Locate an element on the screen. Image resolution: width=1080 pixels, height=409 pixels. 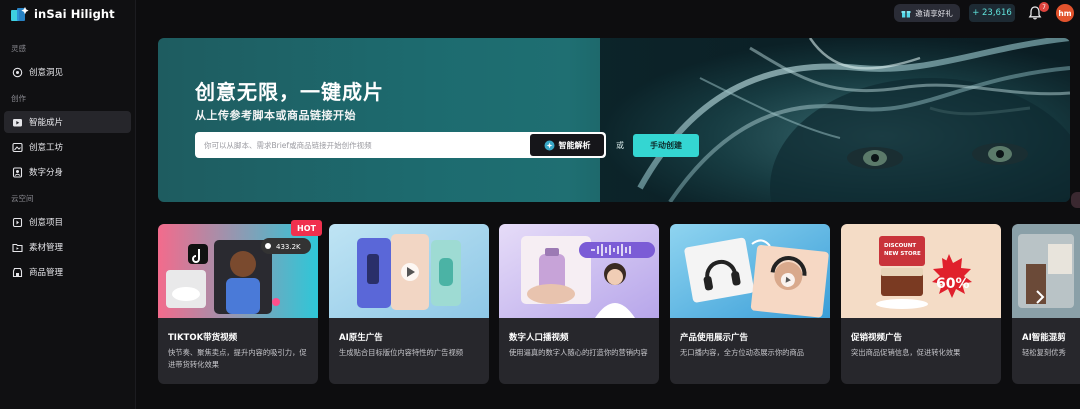
carousel-next-button is located at coordinates (1040, 297).